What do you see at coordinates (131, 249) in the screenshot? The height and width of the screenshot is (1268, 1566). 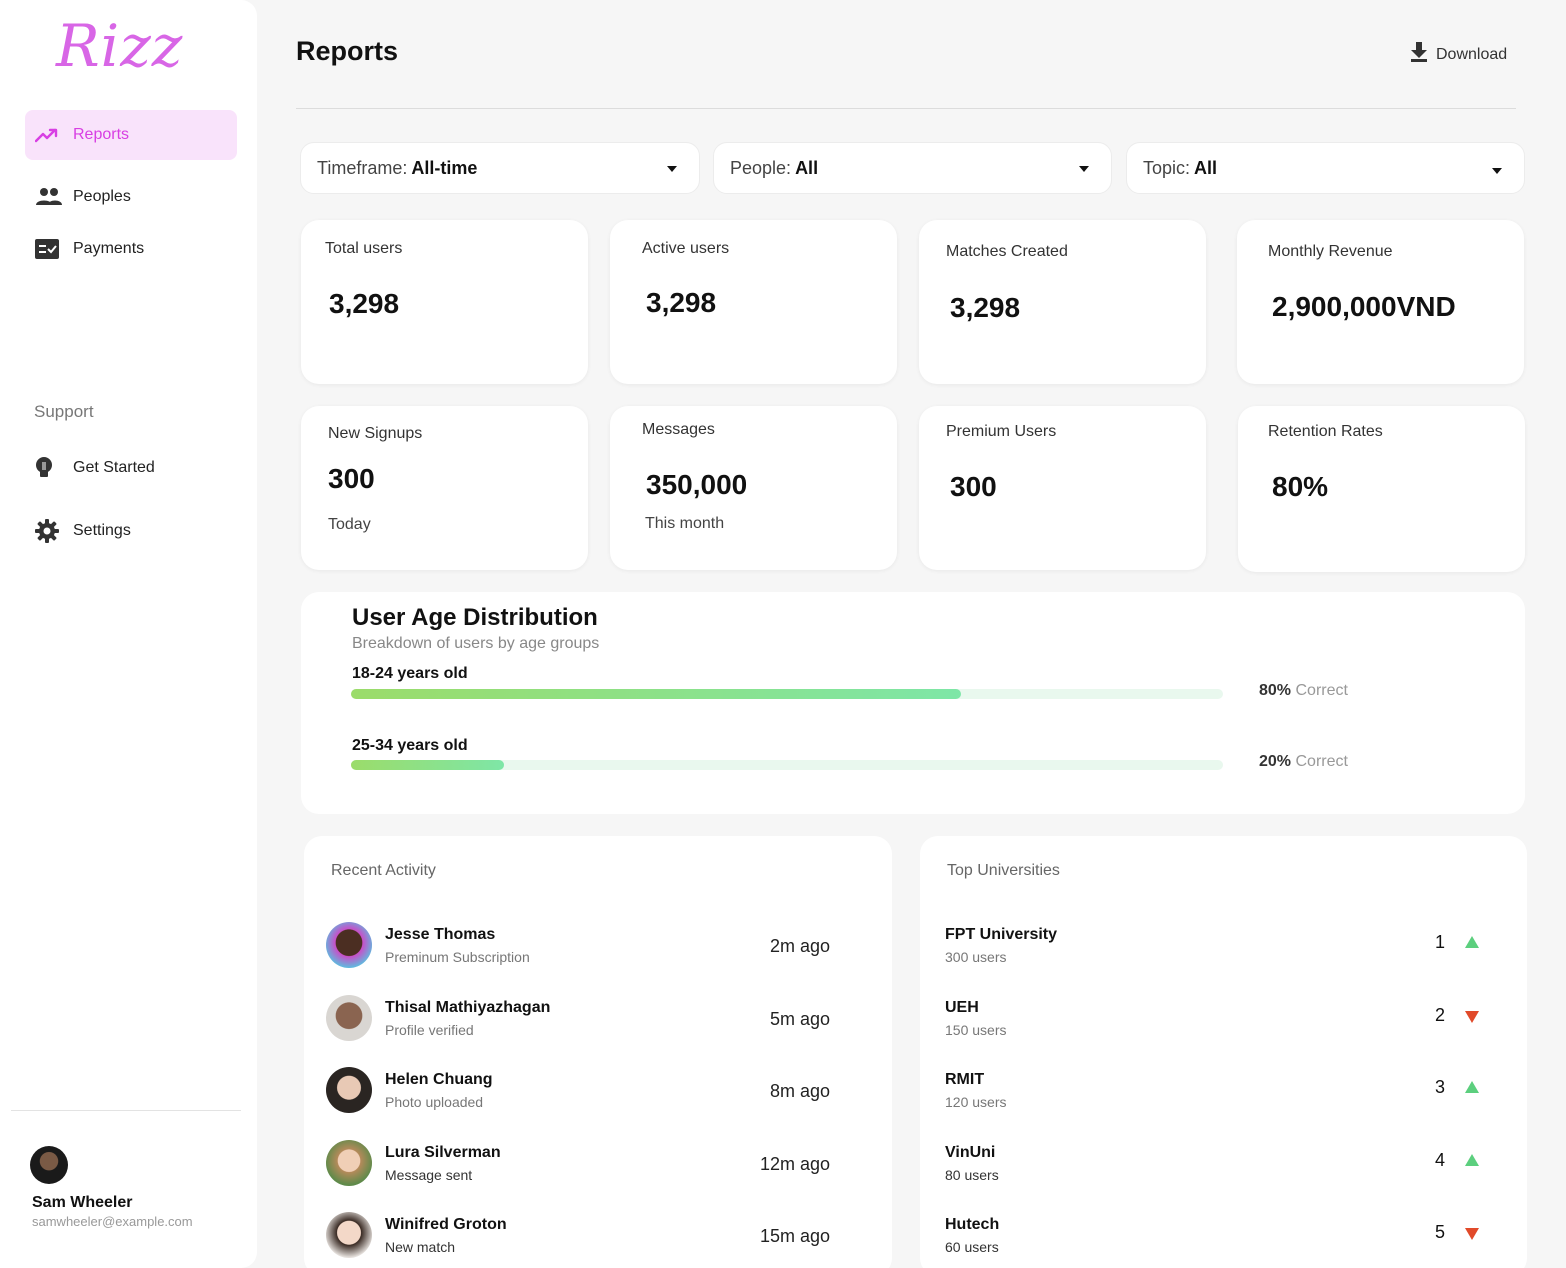 I see `sidebar-item-payments: Payments` at bounding box center [131, 249].